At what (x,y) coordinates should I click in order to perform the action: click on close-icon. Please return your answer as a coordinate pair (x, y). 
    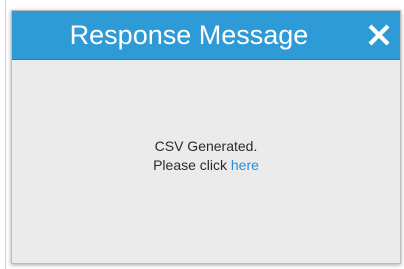
    Looking at the image, I should click on (379, 35).